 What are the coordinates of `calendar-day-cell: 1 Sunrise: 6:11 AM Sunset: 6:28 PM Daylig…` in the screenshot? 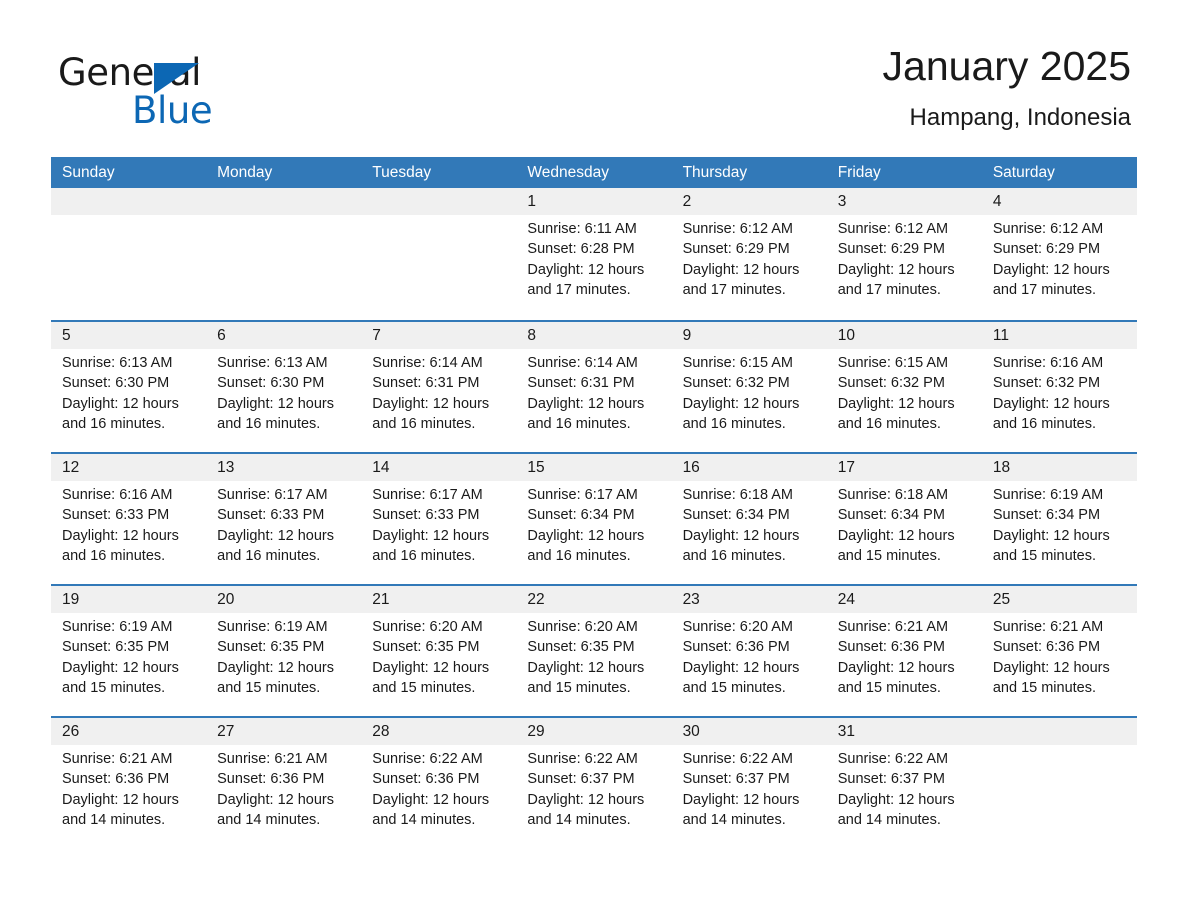 It's located at (593, 254).